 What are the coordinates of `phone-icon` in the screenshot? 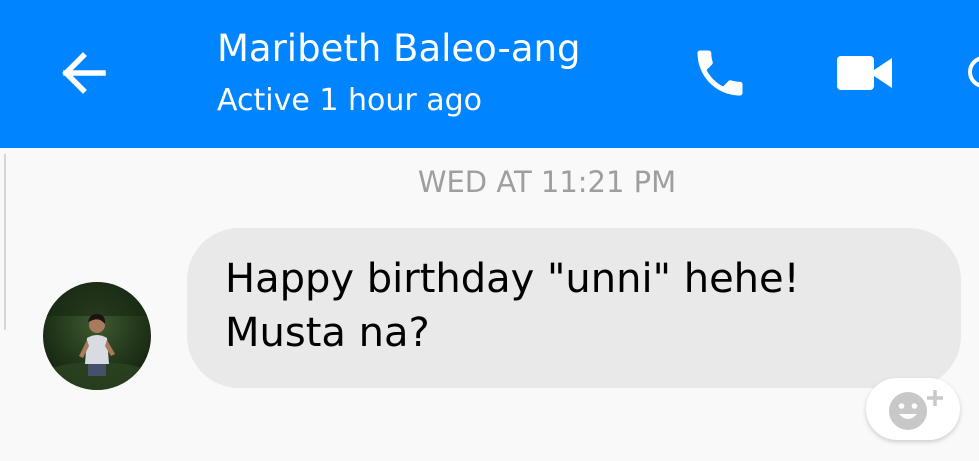 It's located at (720, 73).